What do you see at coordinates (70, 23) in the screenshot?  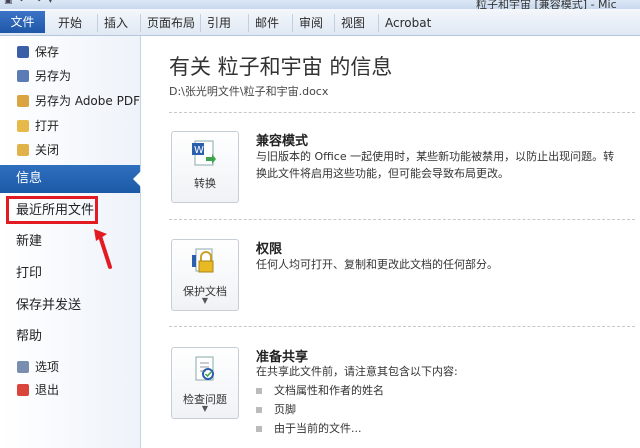 I see `tab-home: 开始` at bounding box center [70, 23].